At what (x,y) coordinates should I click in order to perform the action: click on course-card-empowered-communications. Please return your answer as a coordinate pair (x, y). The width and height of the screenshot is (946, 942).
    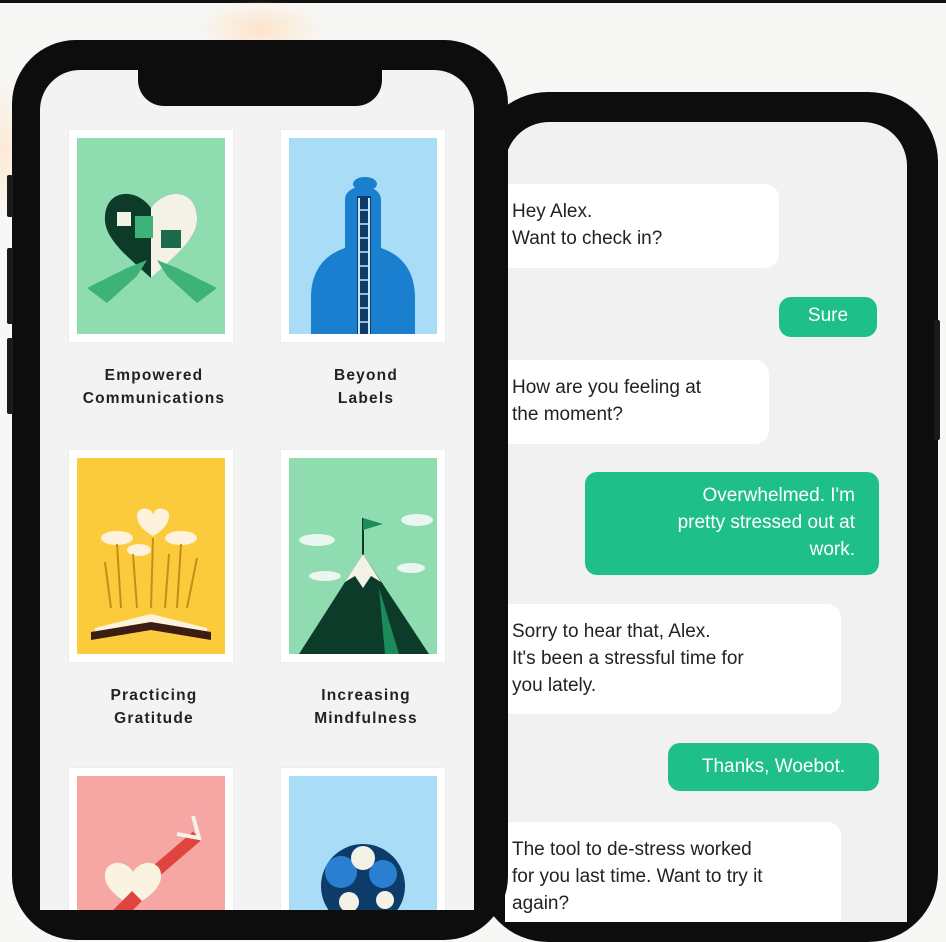
    Looking at the image, I should click on (151, 236).